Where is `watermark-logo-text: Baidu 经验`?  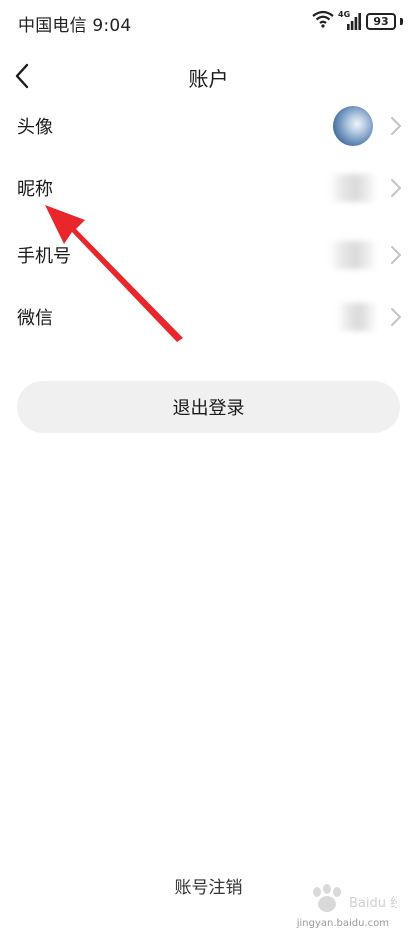
watermark-logo-text: Baidu 经验 is located at coordinates (373, 903).